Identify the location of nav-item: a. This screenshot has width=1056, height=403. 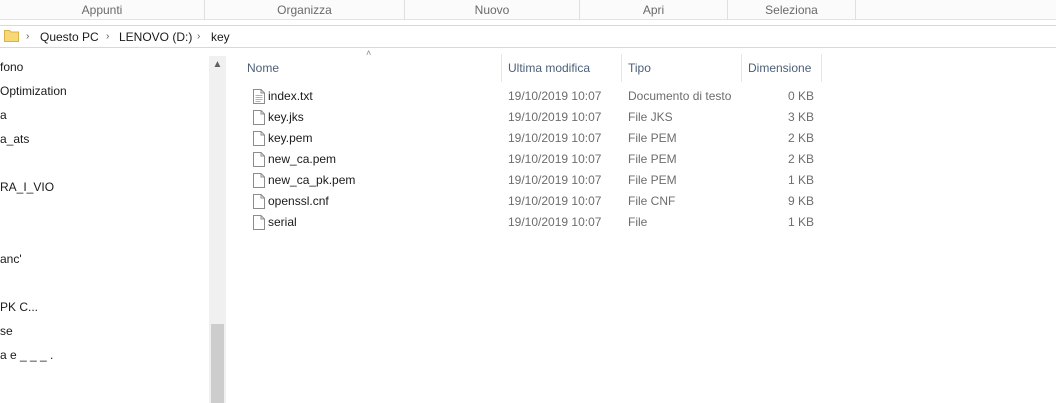
(3, 115).